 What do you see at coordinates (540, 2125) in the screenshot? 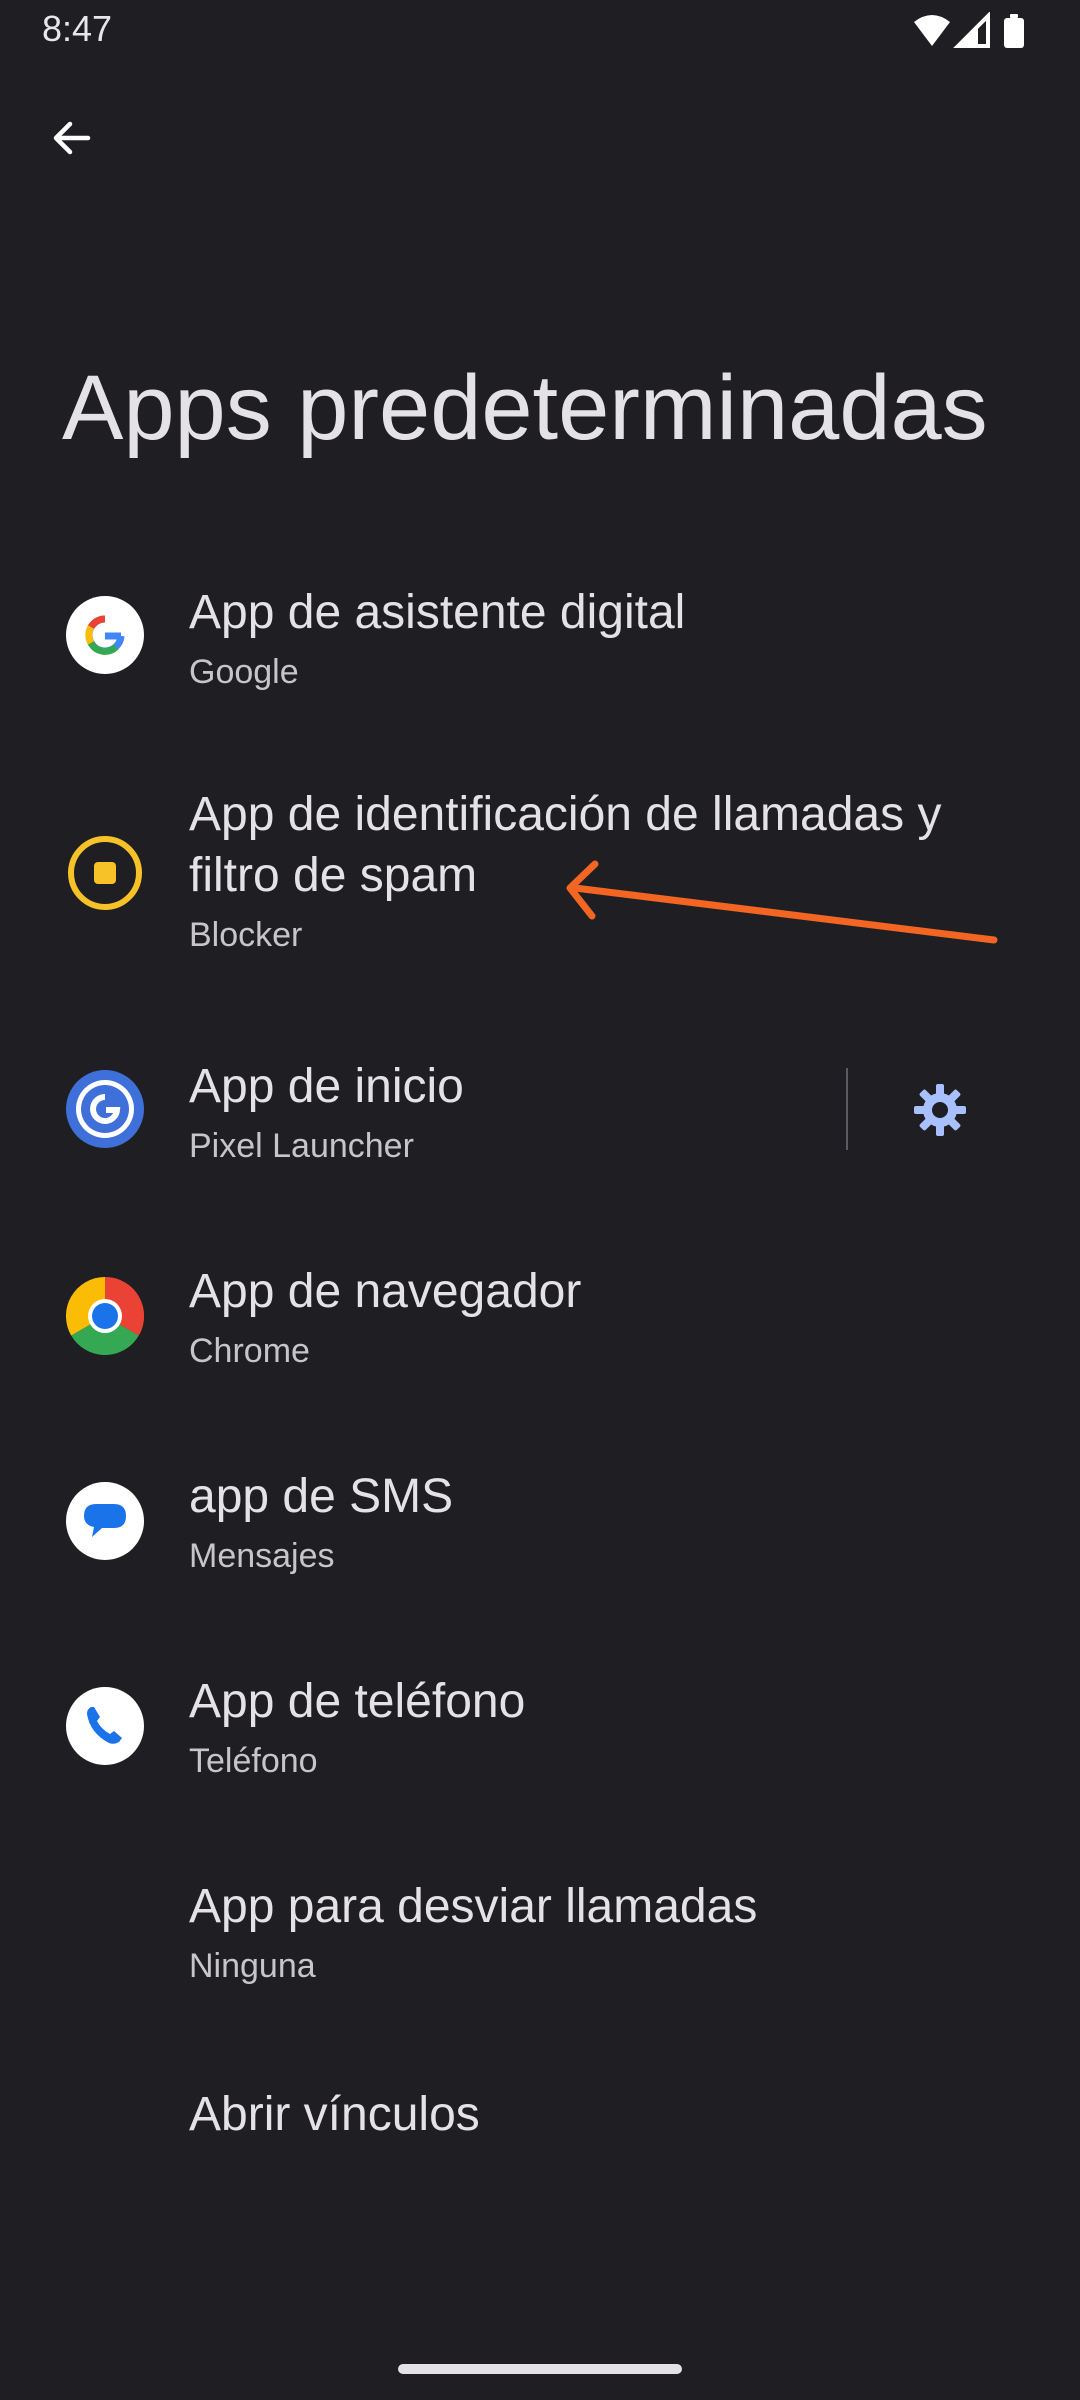
I see `settings-item-open-links: Abrir vínculos` at bounding box center [540, 2125].